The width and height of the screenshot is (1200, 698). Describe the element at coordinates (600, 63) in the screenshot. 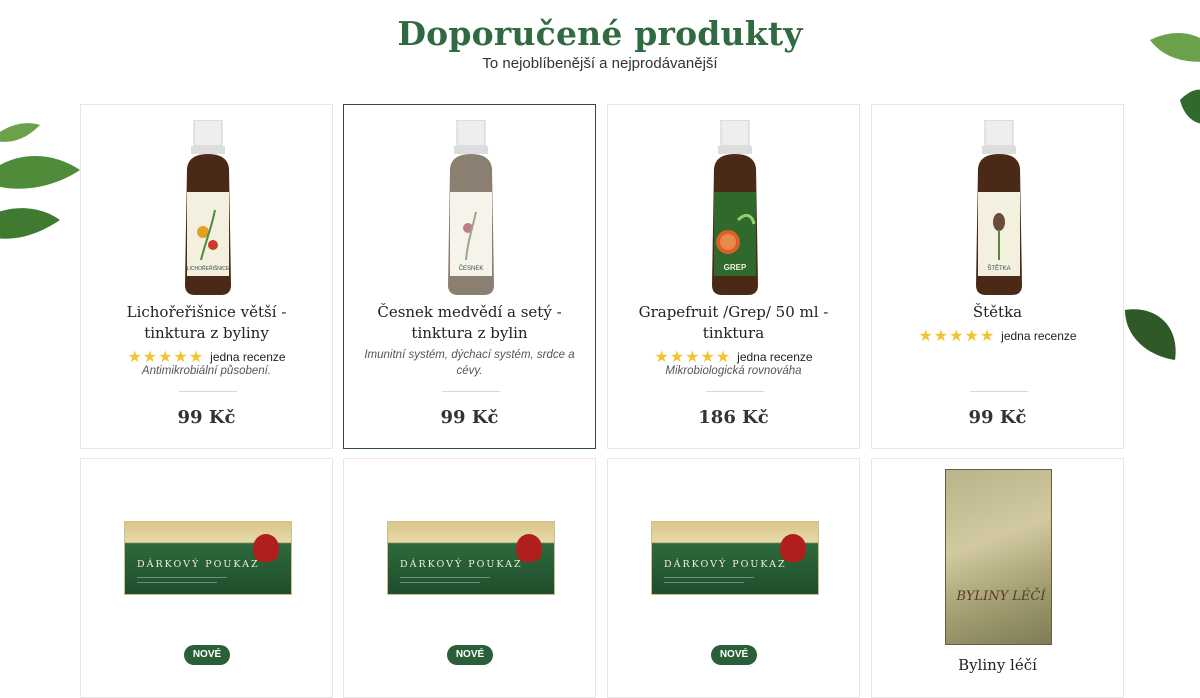

I see `section-subtitle: To nejoblíbenější a nejprodávanější` at that location.